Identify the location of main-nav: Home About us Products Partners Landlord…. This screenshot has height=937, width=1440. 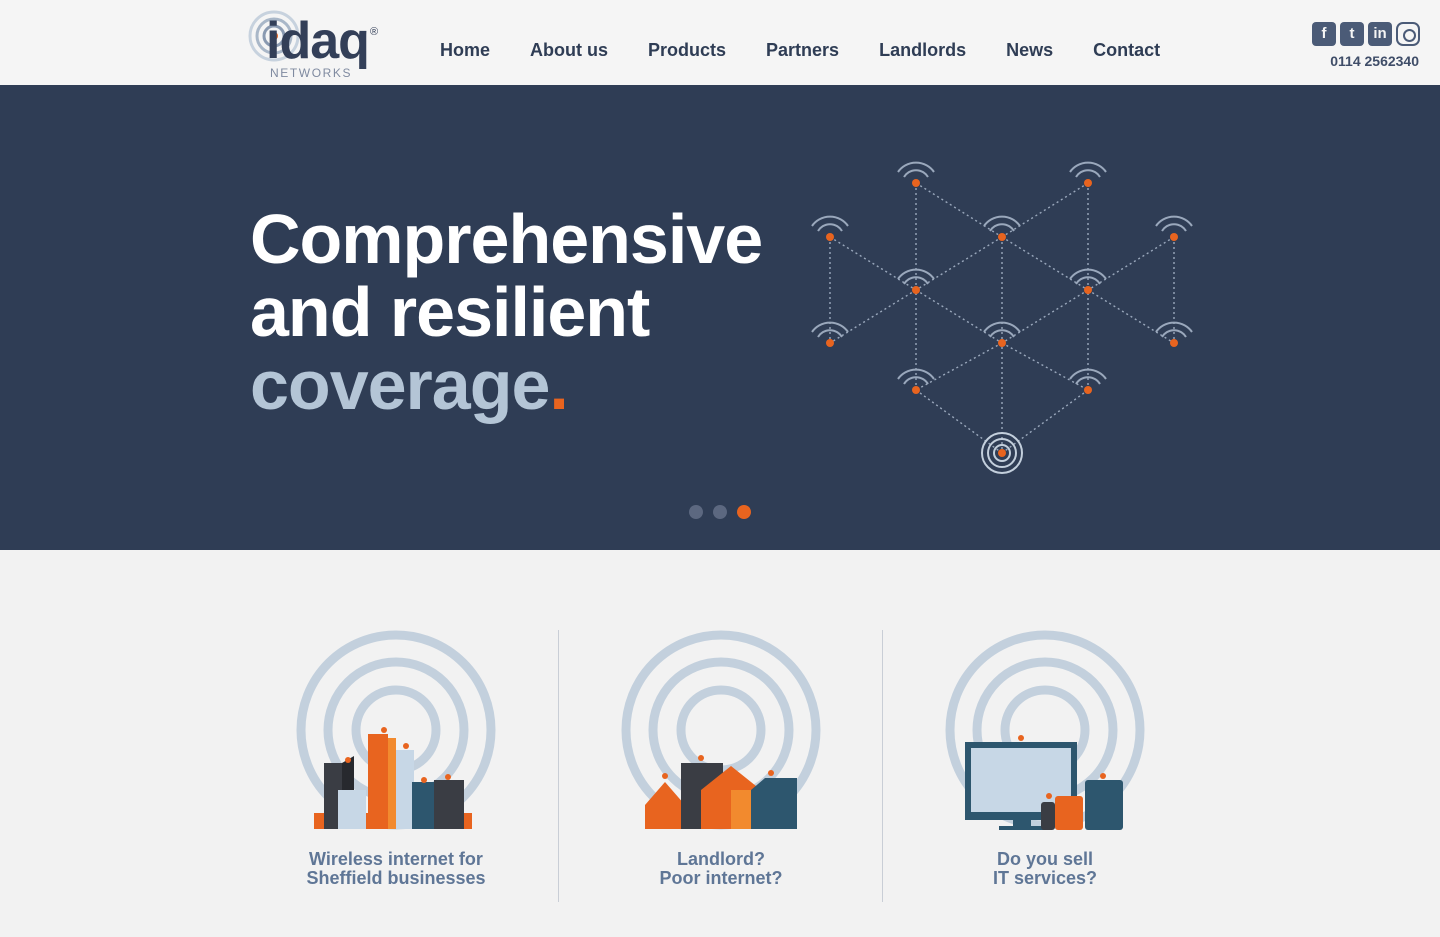
(820, 50).